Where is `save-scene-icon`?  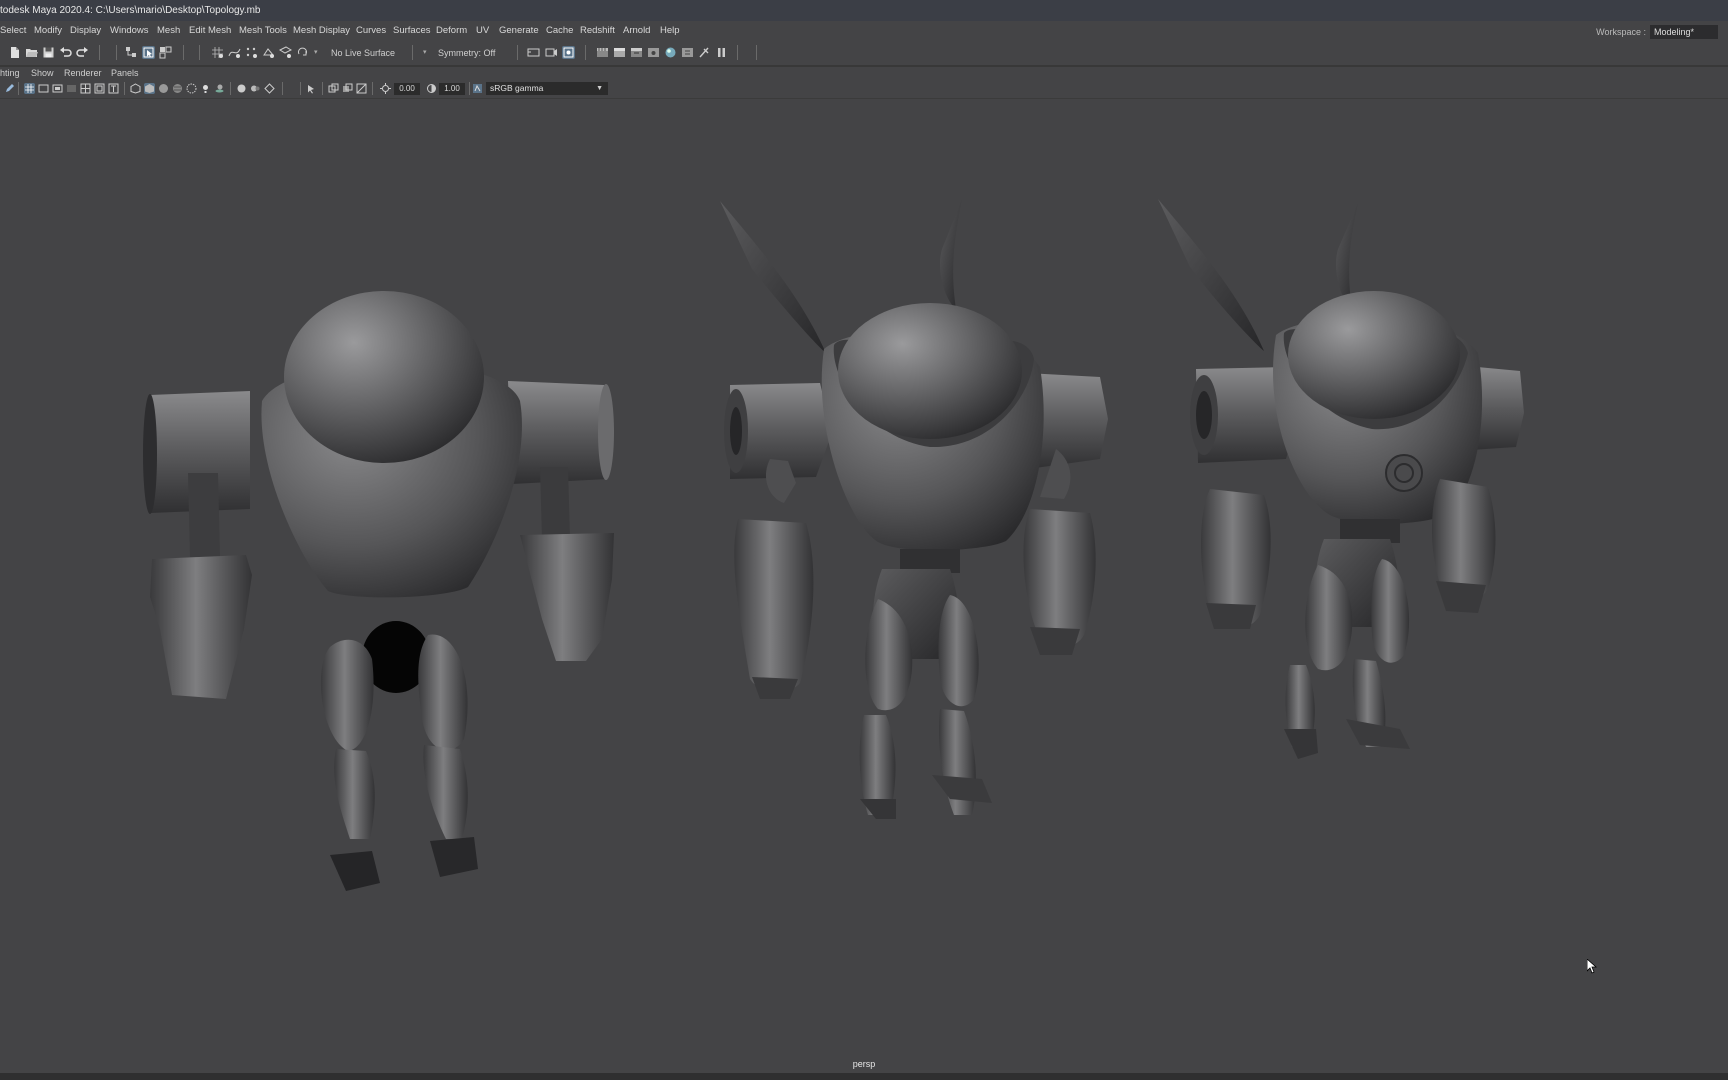 save-scene-icon is located at coordinates (48, 52).